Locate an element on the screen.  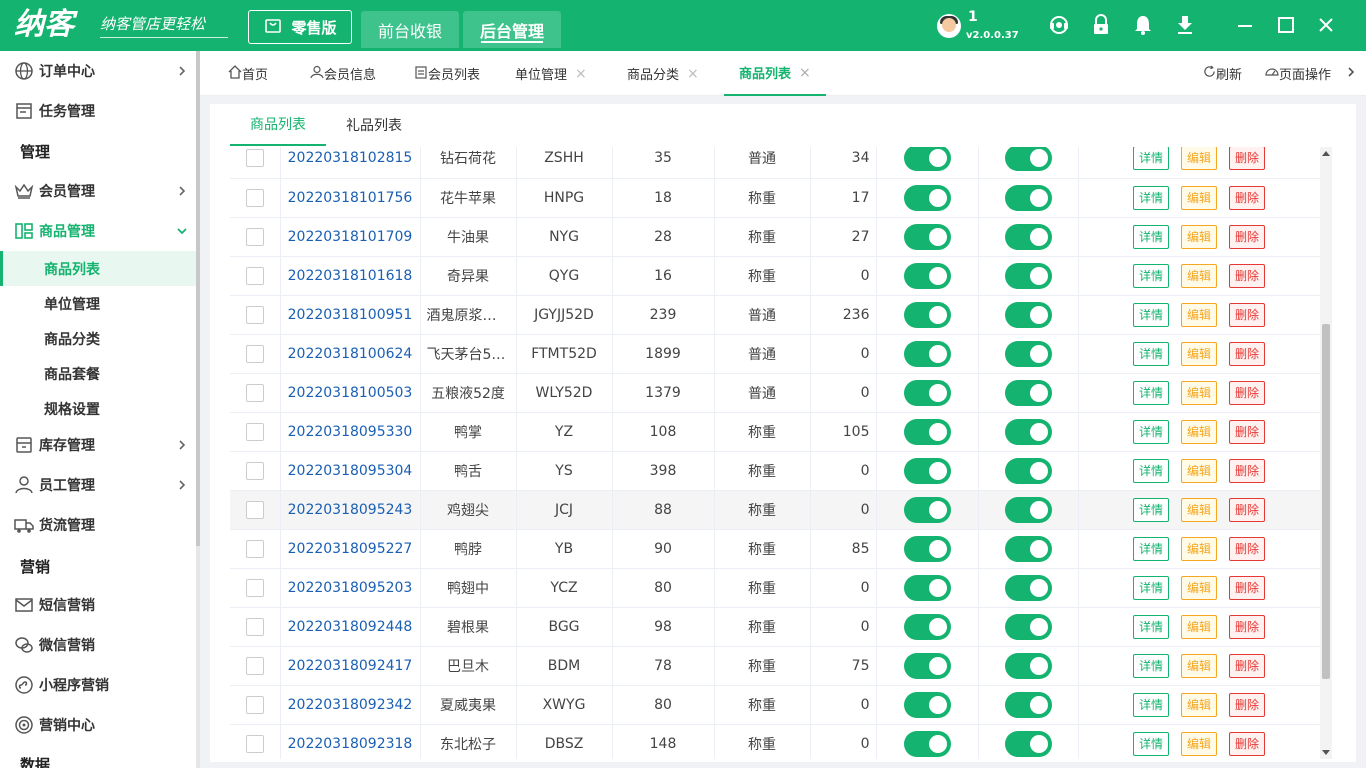
product-code-link: 20220318101618 is located at coordinates (350, 276).